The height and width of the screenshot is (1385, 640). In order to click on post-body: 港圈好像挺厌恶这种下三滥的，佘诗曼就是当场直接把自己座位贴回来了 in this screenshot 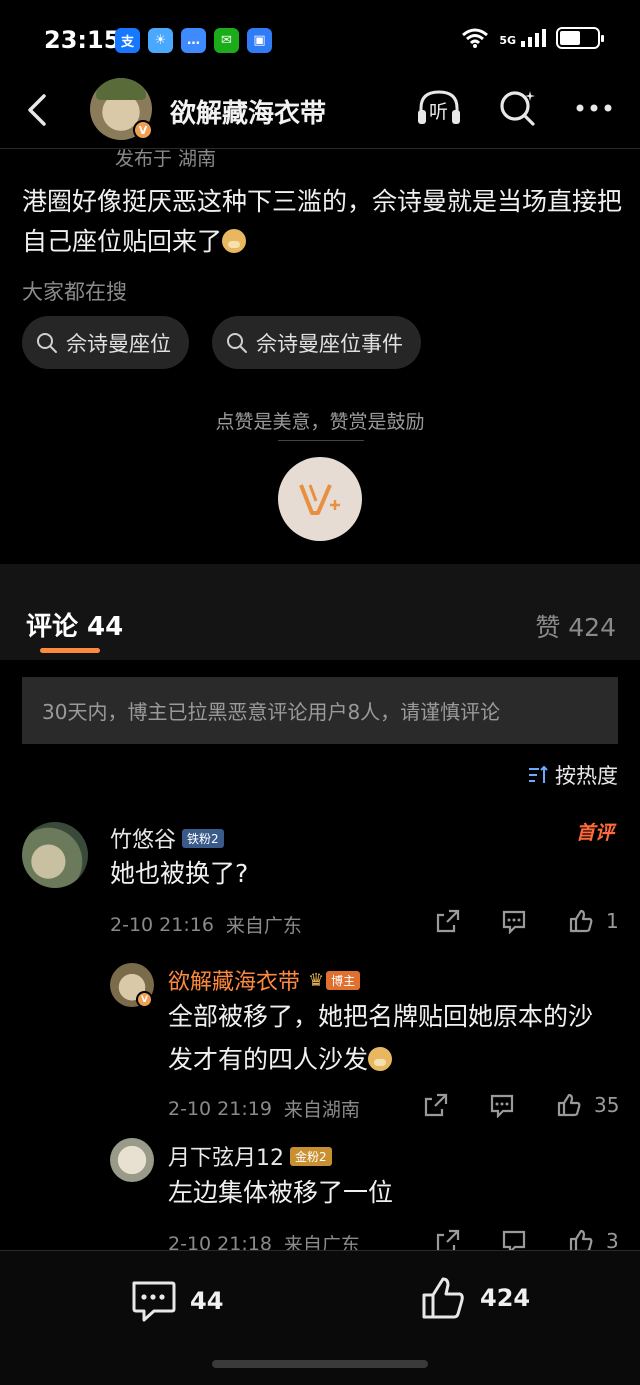, I will do `click(322, 222)`.